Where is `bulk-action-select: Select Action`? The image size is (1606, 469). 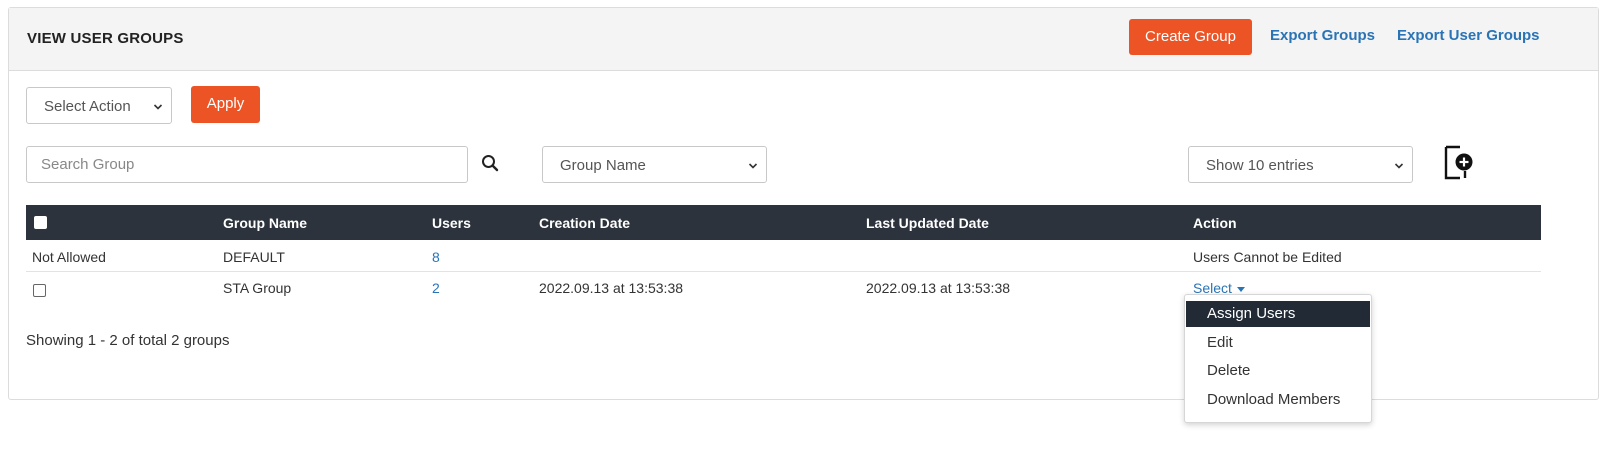
bulk-action-select: Select Action is located at coordinates (99, 105).